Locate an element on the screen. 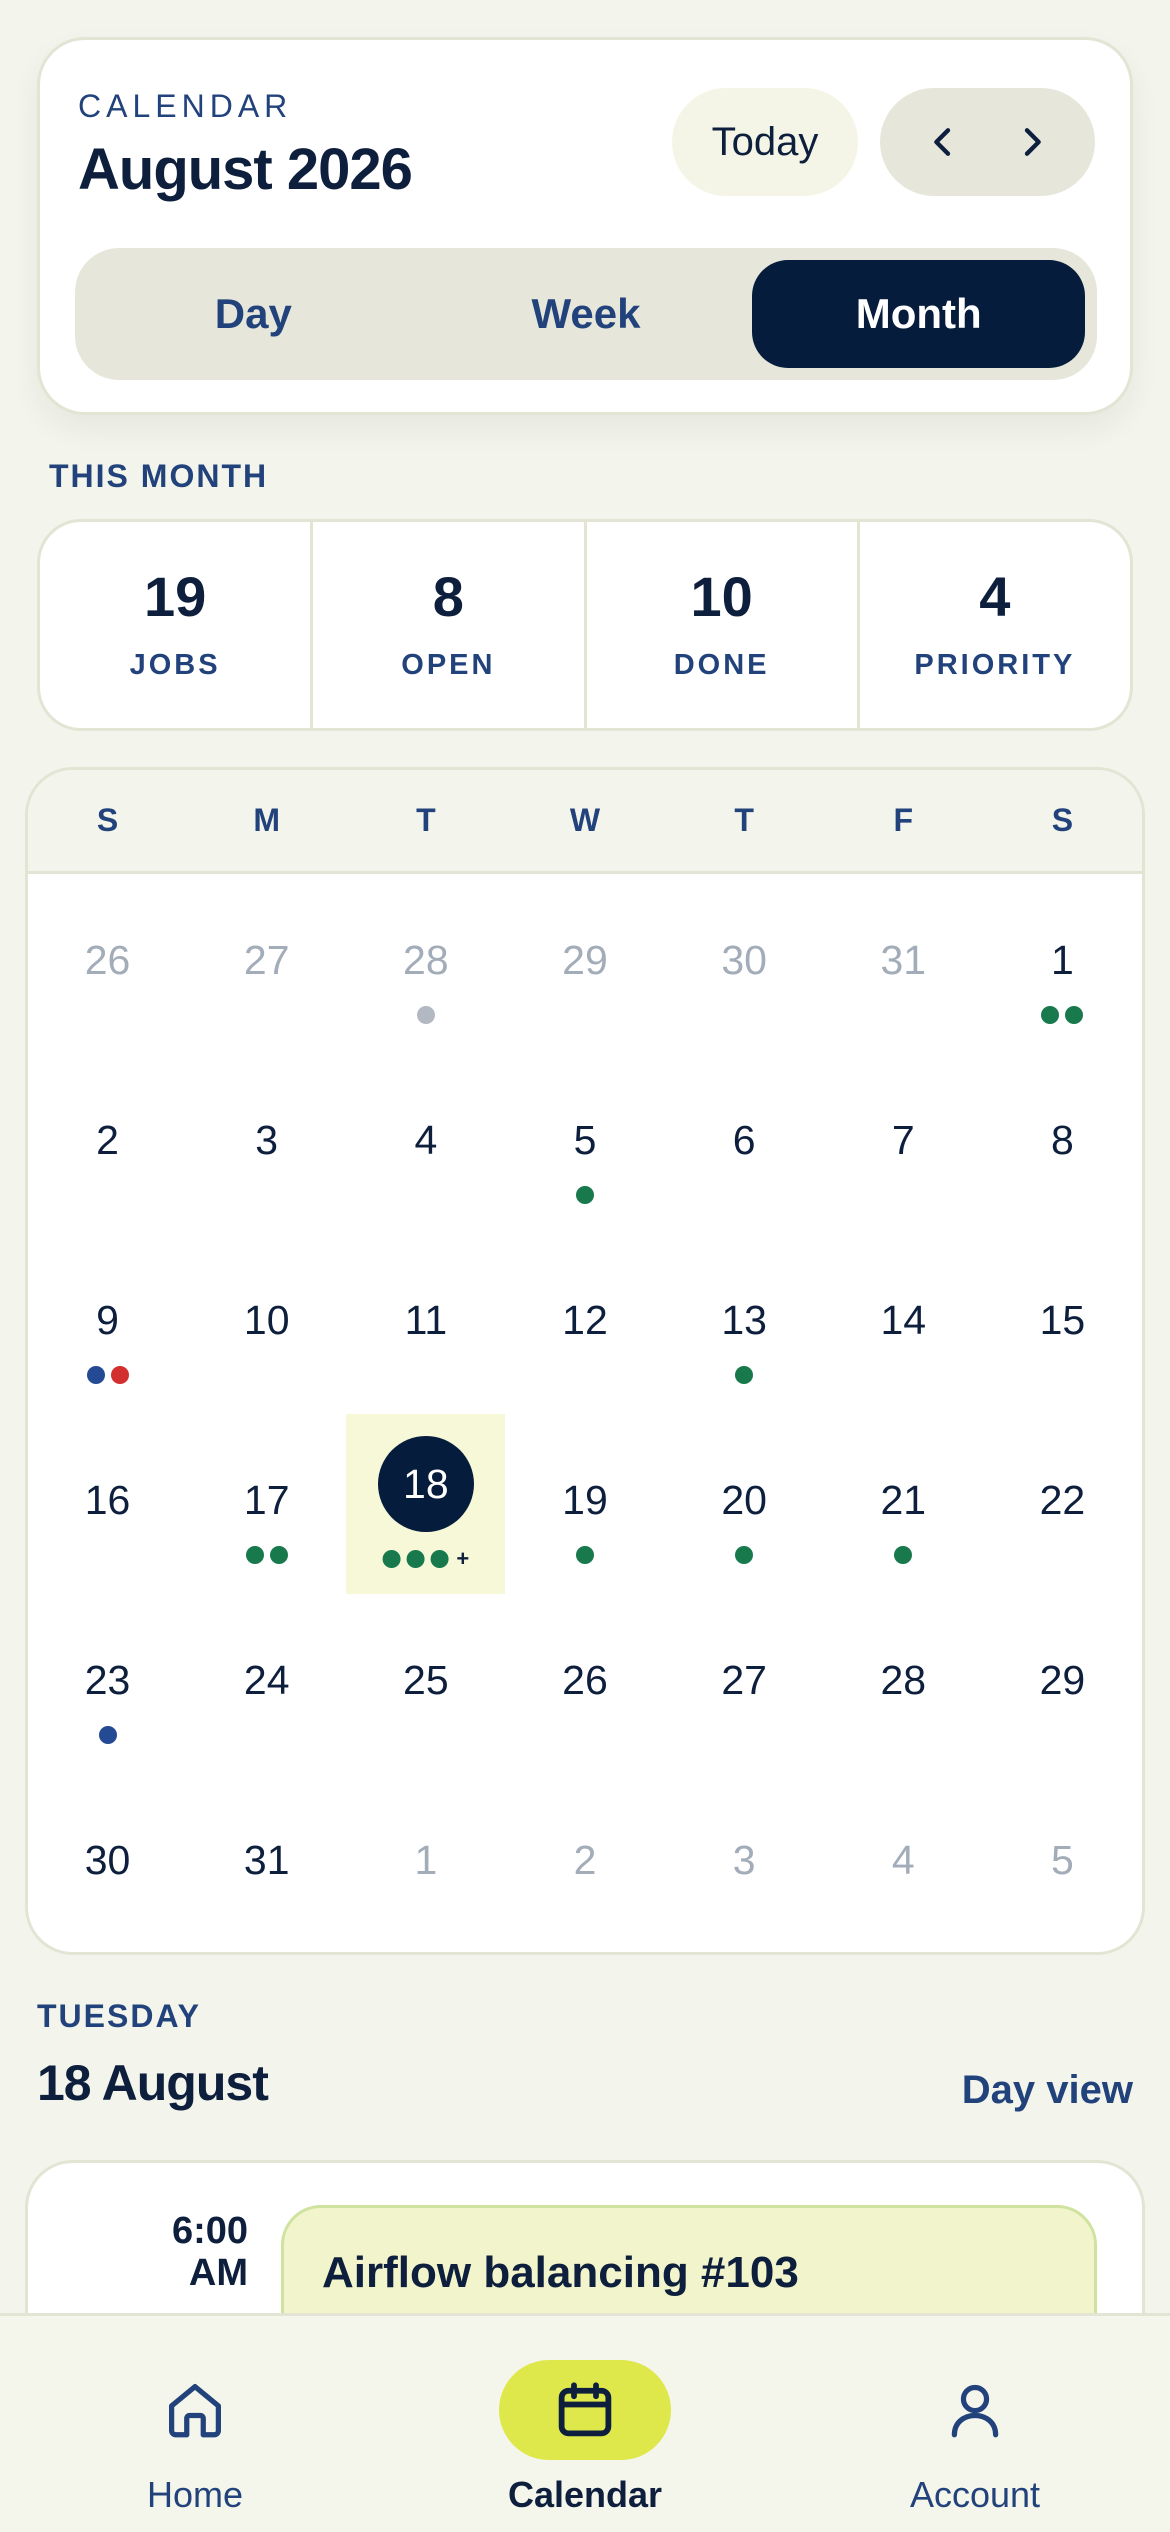  calendar-day: 20 is located at coordinates (744, 1504).